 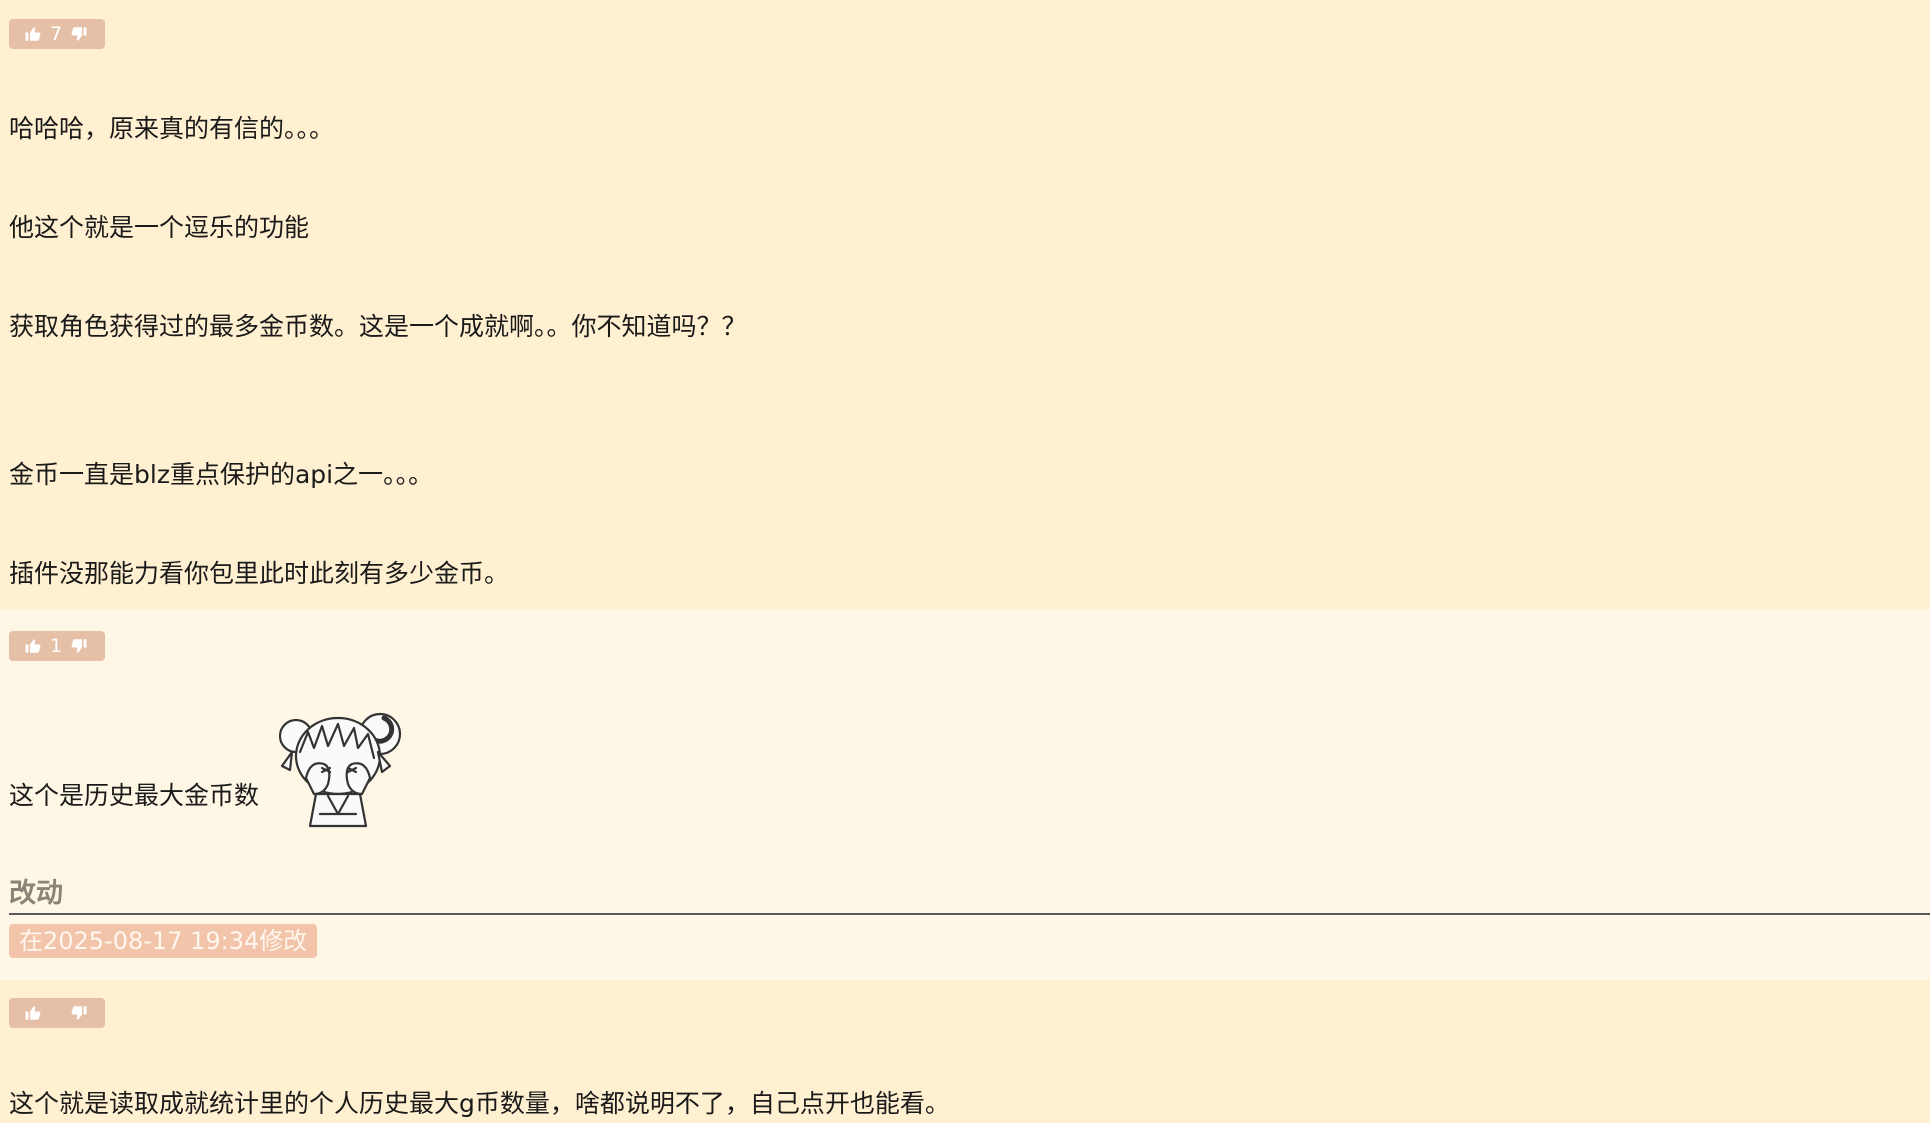 I want to click on post-text-line: 这个是历史最大金币数, so click(x=134, y=795).